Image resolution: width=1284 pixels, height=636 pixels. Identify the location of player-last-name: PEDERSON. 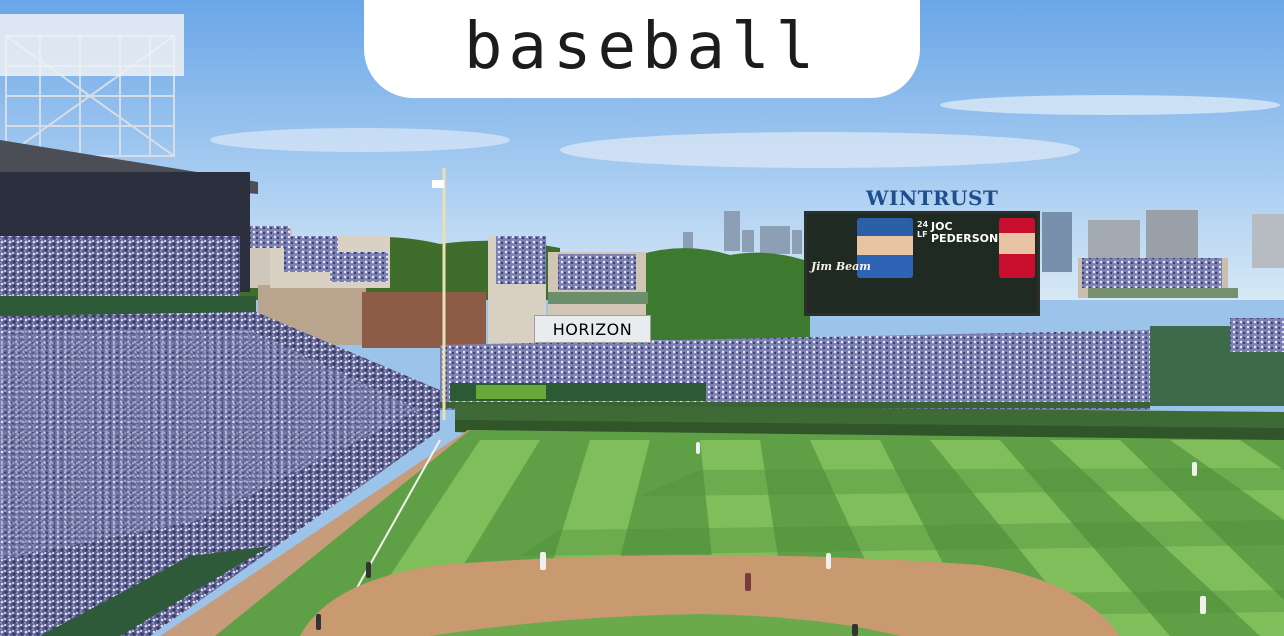
(965, 238).